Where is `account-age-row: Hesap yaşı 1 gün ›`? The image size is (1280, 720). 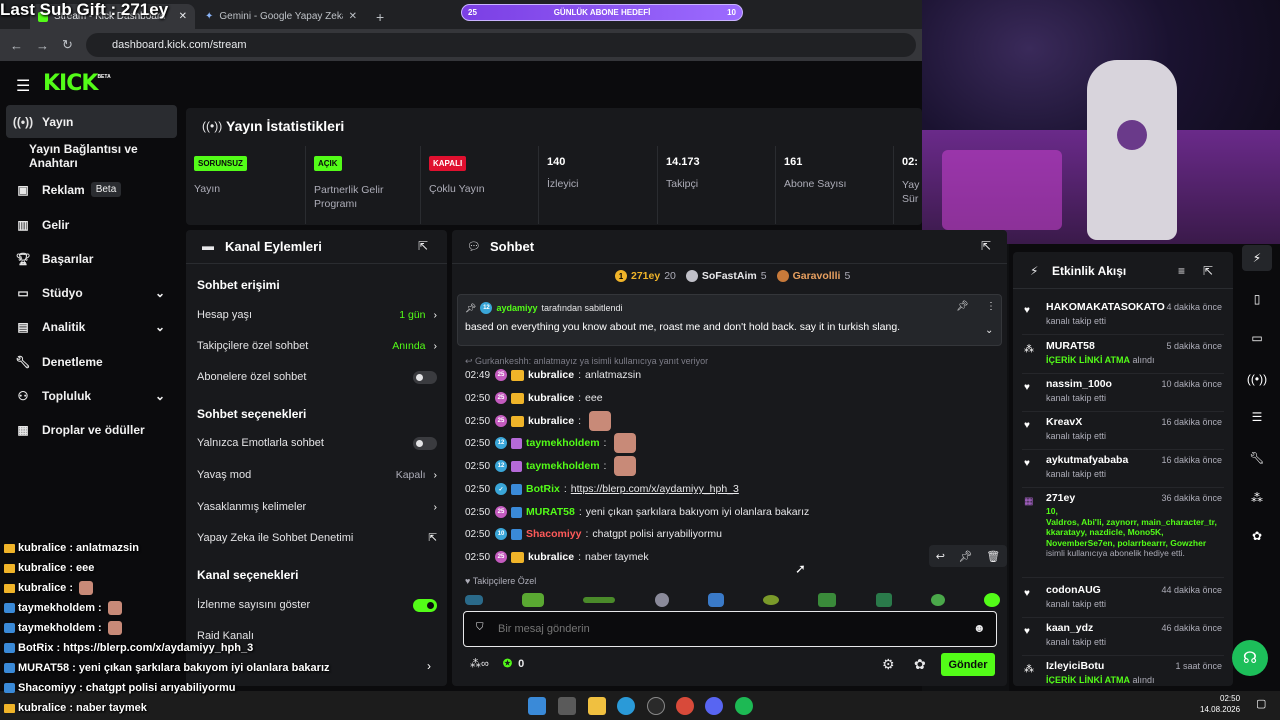
account-age-row: Hesap yaşı 1 gün › is located at coordinates (317, 315).